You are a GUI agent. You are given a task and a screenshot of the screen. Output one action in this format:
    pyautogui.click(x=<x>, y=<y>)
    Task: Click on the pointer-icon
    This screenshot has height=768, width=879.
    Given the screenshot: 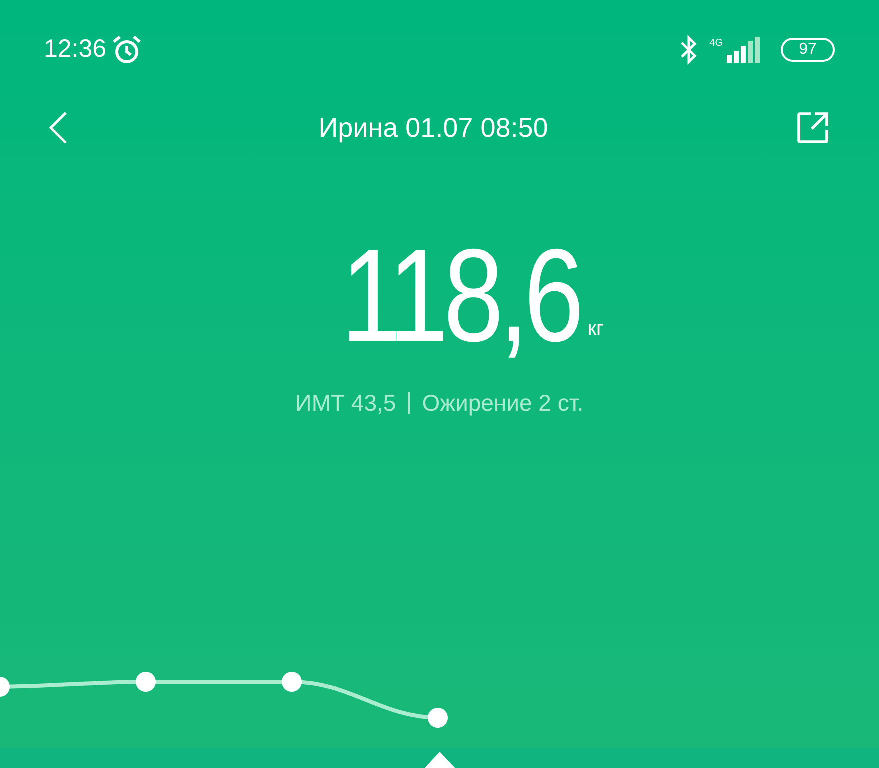 What is the action you would take?
    pyautogui.click(x=440, y=760)
    